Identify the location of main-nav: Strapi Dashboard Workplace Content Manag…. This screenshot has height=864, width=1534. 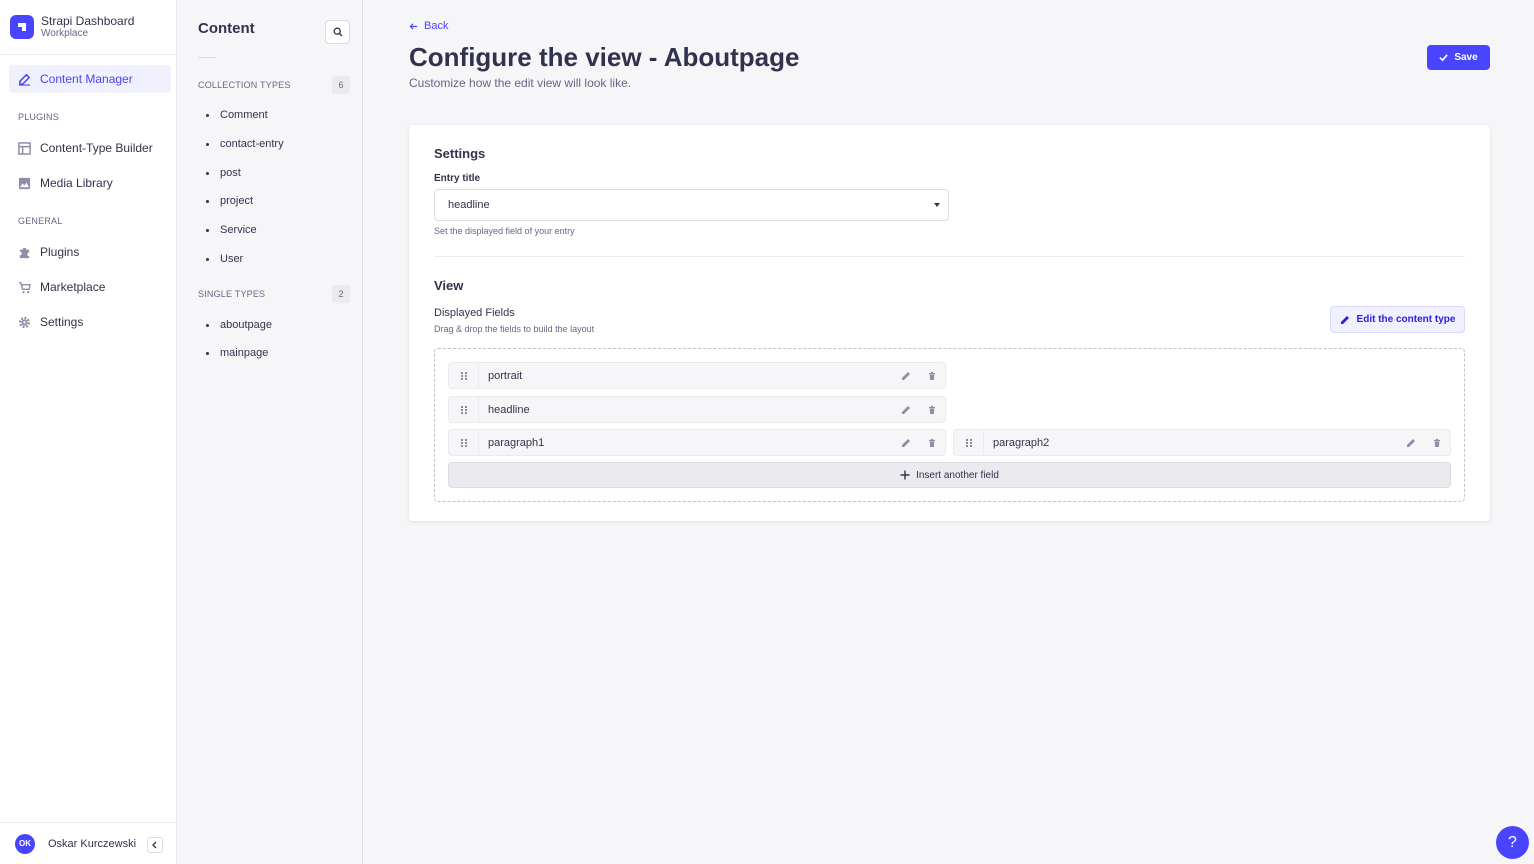
(88, 432).